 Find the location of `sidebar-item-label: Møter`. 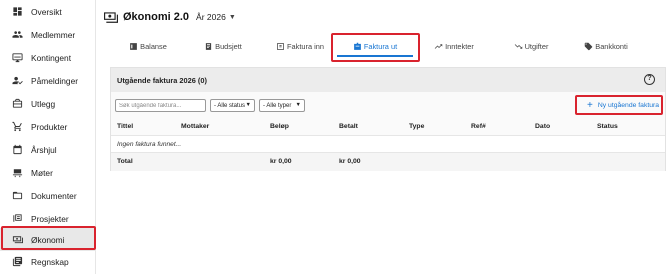

sidebar-item-label: Møter is located at coordinates (42, 172).